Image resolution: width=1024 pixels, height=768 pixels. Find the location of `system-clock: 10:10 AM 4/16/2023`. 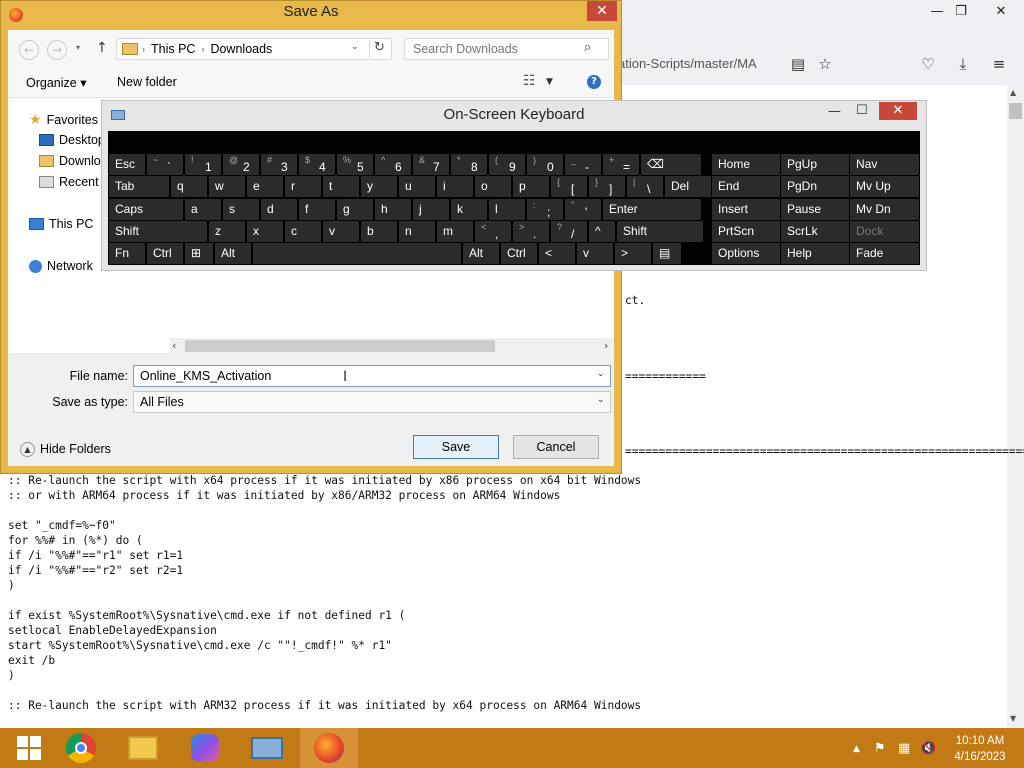

system-clock: 10:10 AM 4/16/2023 is located at coordinates (980, 749).